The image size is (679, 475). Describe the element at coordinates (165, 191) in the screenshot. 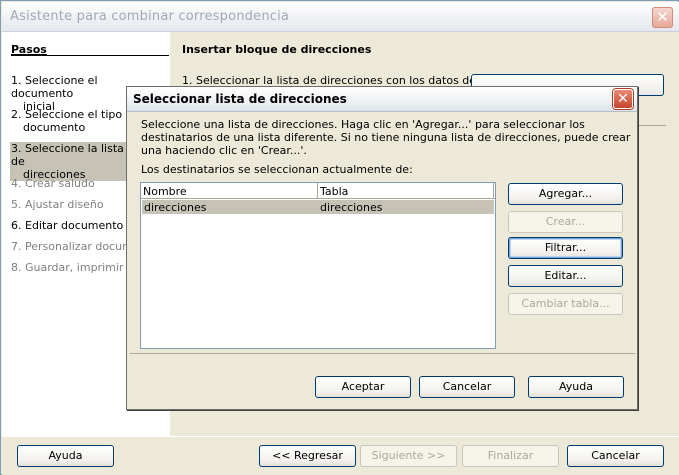

I see `column-header-nombre: Nombre` at that location.